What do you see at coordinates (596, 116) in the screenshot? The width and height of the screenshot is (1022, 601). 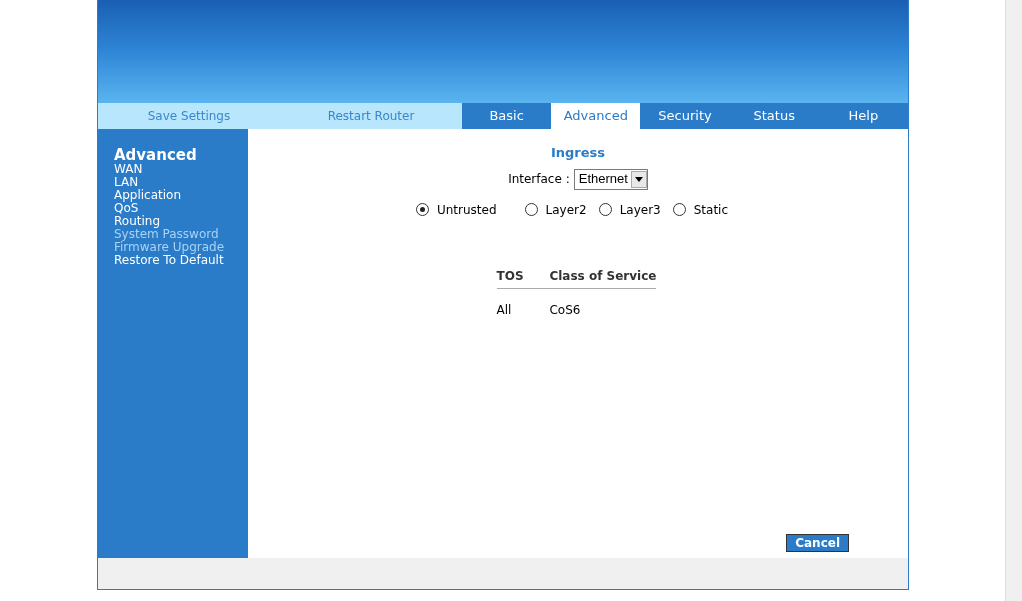 I see `nav-tab: Advanced` at bounding box center [596, 116].